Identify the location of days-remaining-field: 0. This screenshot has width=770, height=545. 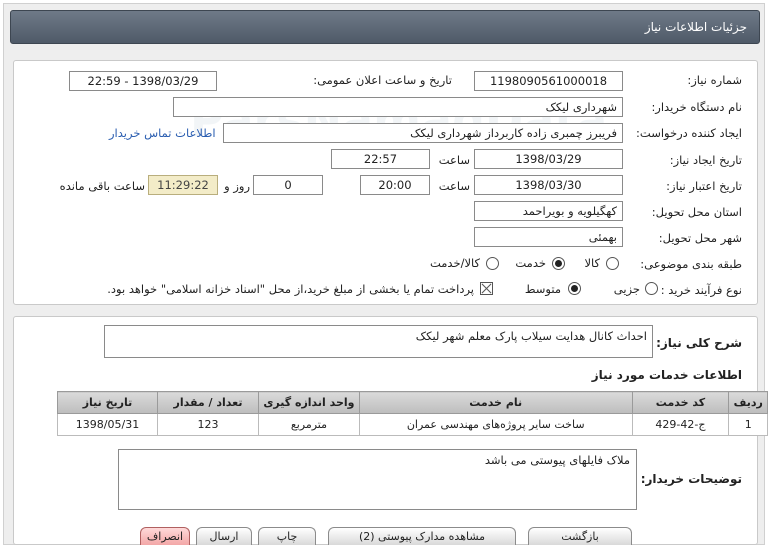
(288, 185).